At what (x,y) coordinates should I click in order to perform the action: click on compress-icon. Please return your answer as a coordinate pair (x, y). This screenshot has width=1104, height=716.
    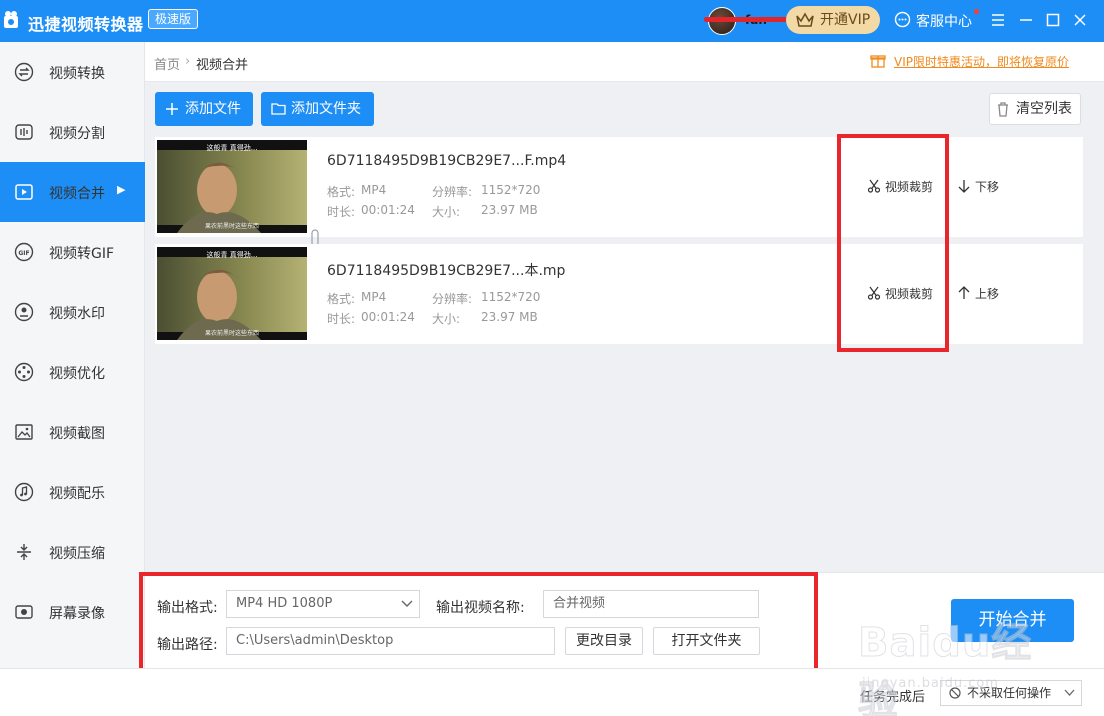
    Looking at the image, I should click on (24, 552).